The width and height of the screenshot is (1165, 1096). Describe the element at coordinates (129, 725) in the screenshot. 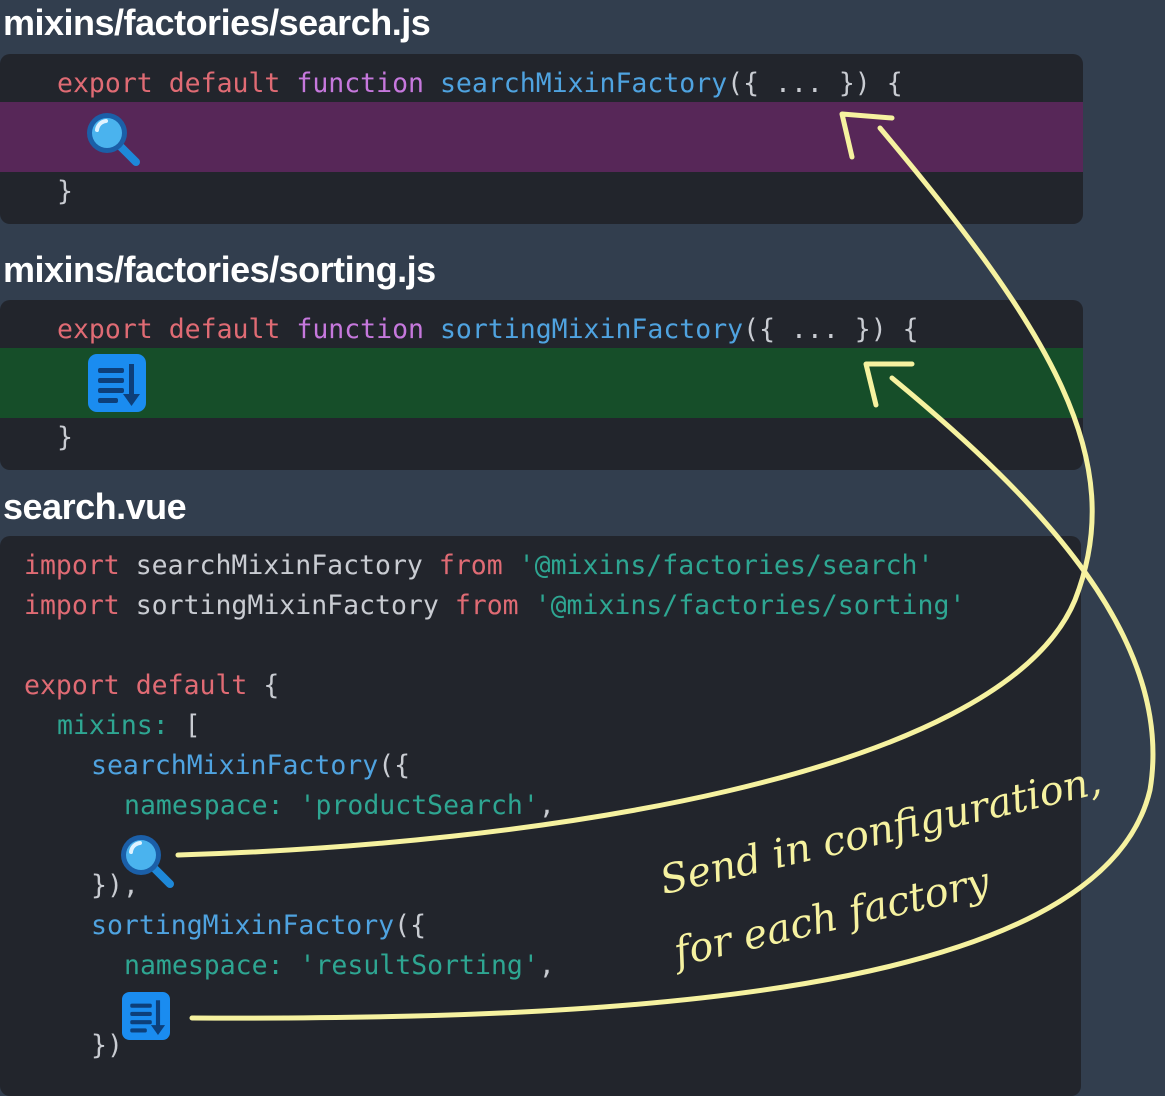

I see `code-line-mixins: mixins: [` at that location.